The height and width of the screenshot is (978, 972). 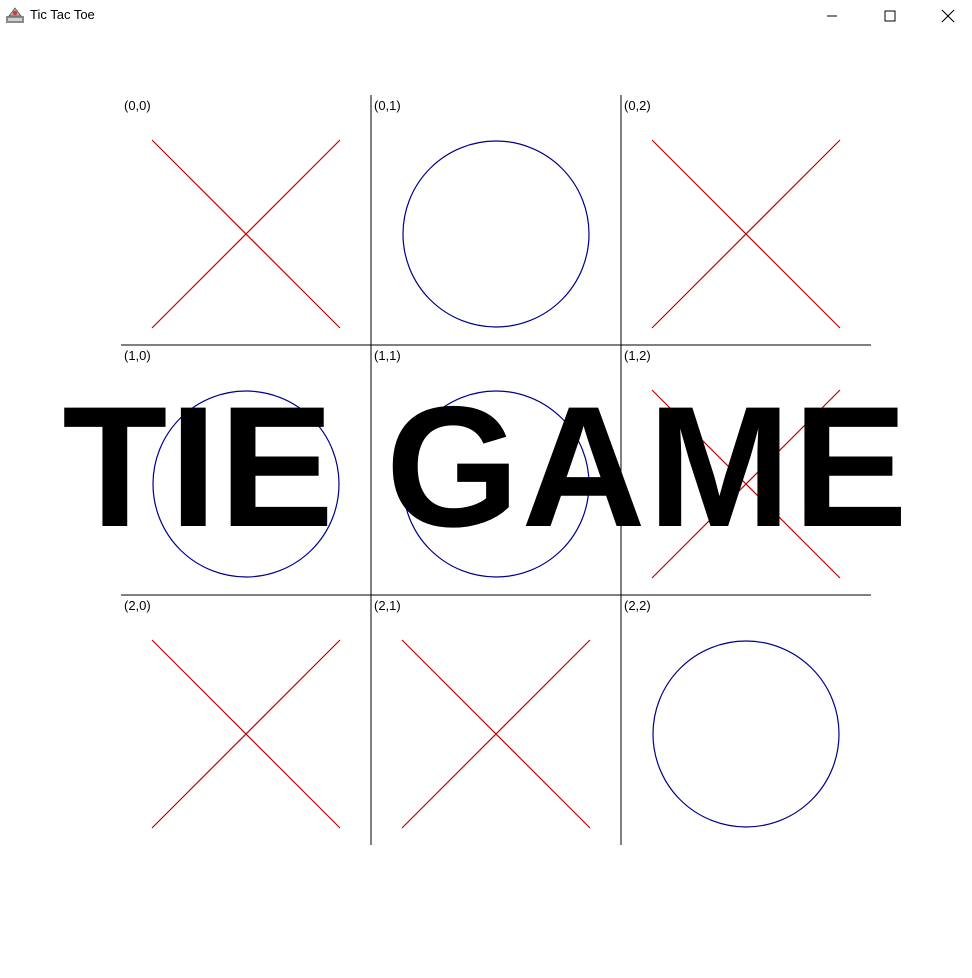 What do you see at coordinates (486, 15) in the screenshot?
I see `title-bar: Tic Tac Toe` at bounding box center [486, 15].